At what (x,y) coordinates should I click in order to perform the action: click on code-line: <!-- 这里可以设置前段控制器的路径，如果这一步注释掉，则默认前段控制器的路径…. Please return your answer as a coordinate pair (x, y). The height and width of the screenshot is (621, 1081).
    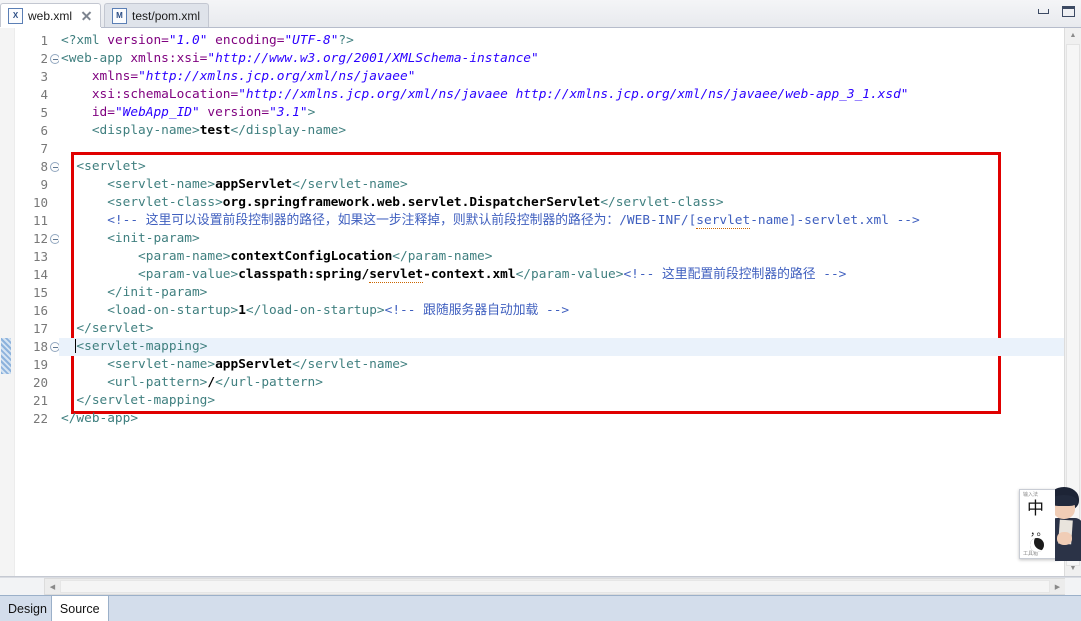
    Looking at the image, I should click on (561, 221).